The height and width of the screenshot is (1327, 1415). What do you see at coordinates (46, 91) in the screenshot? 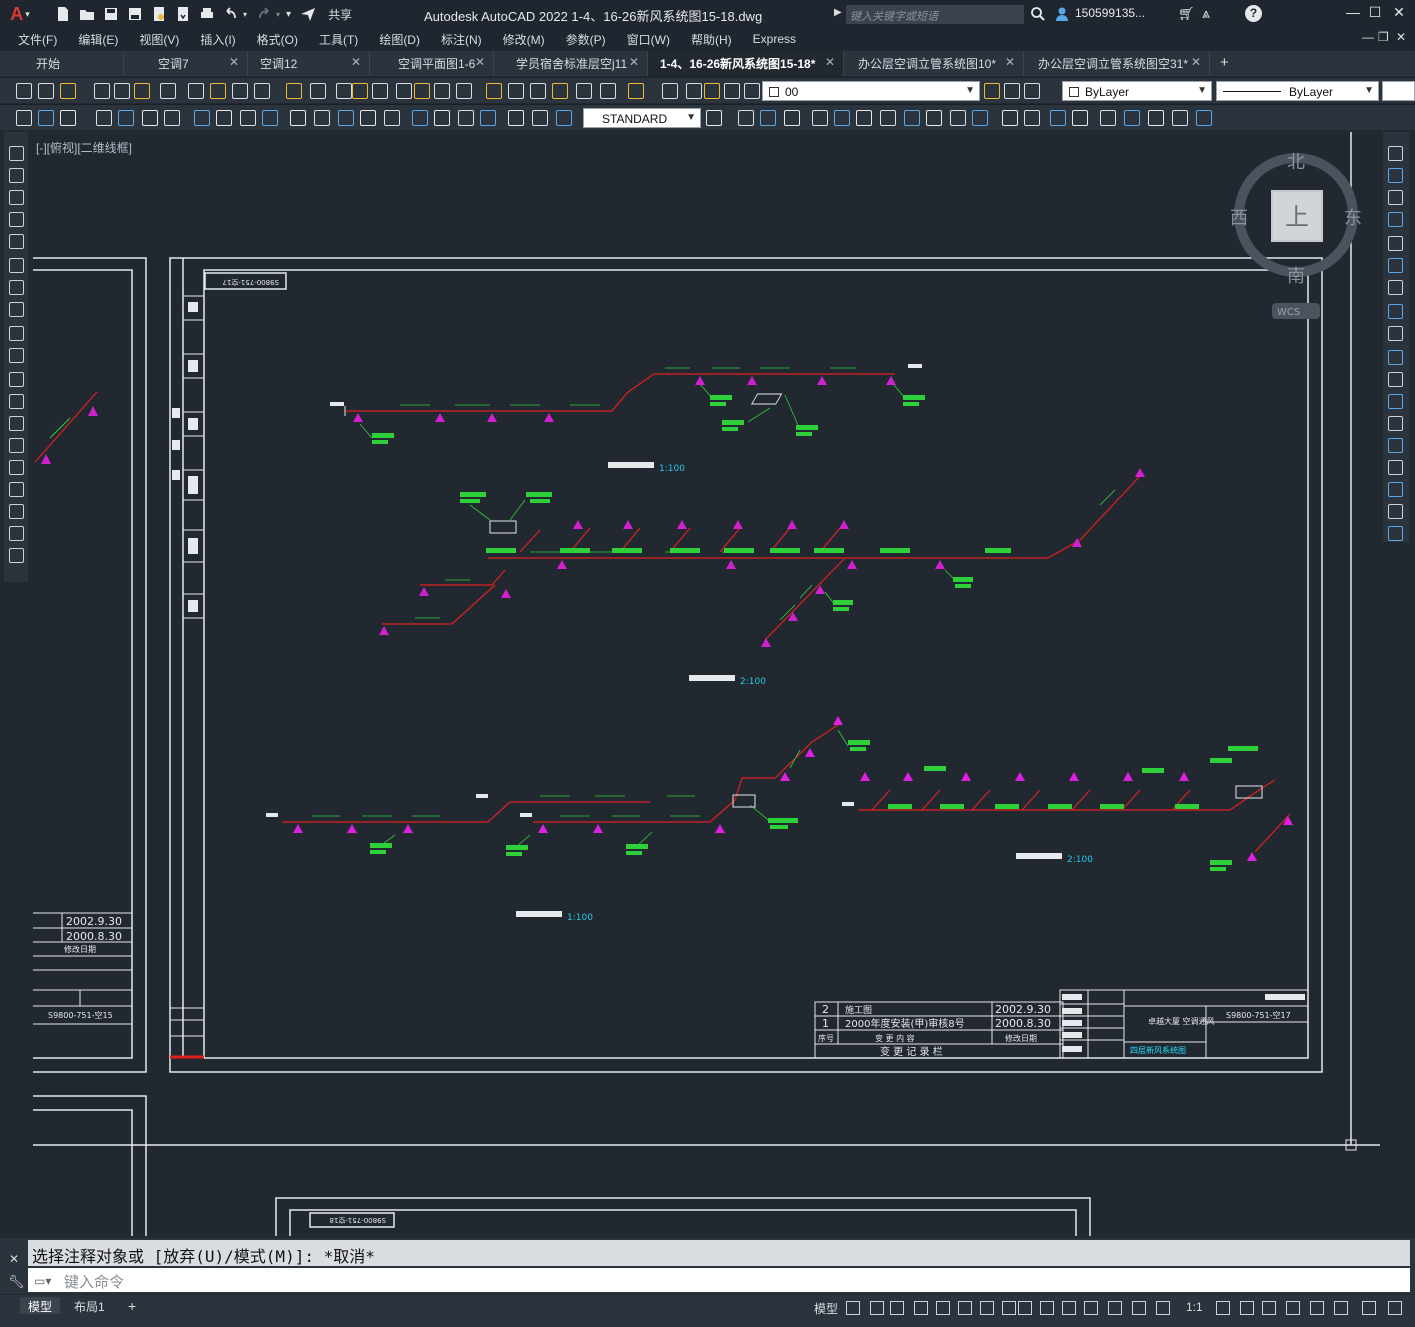
I see `open-icon` at bounding box center [46, 91].